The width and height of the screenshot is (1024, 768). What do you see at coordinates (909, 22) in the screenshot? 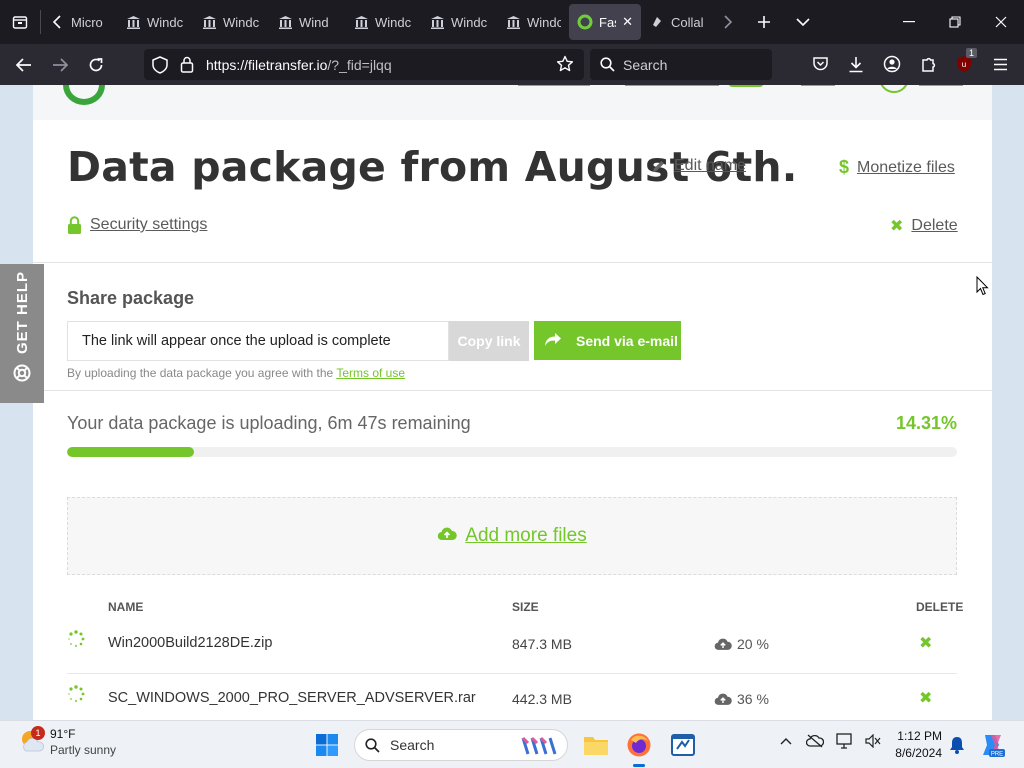
I see `minimize-icon` at bounding box center [909, 22].